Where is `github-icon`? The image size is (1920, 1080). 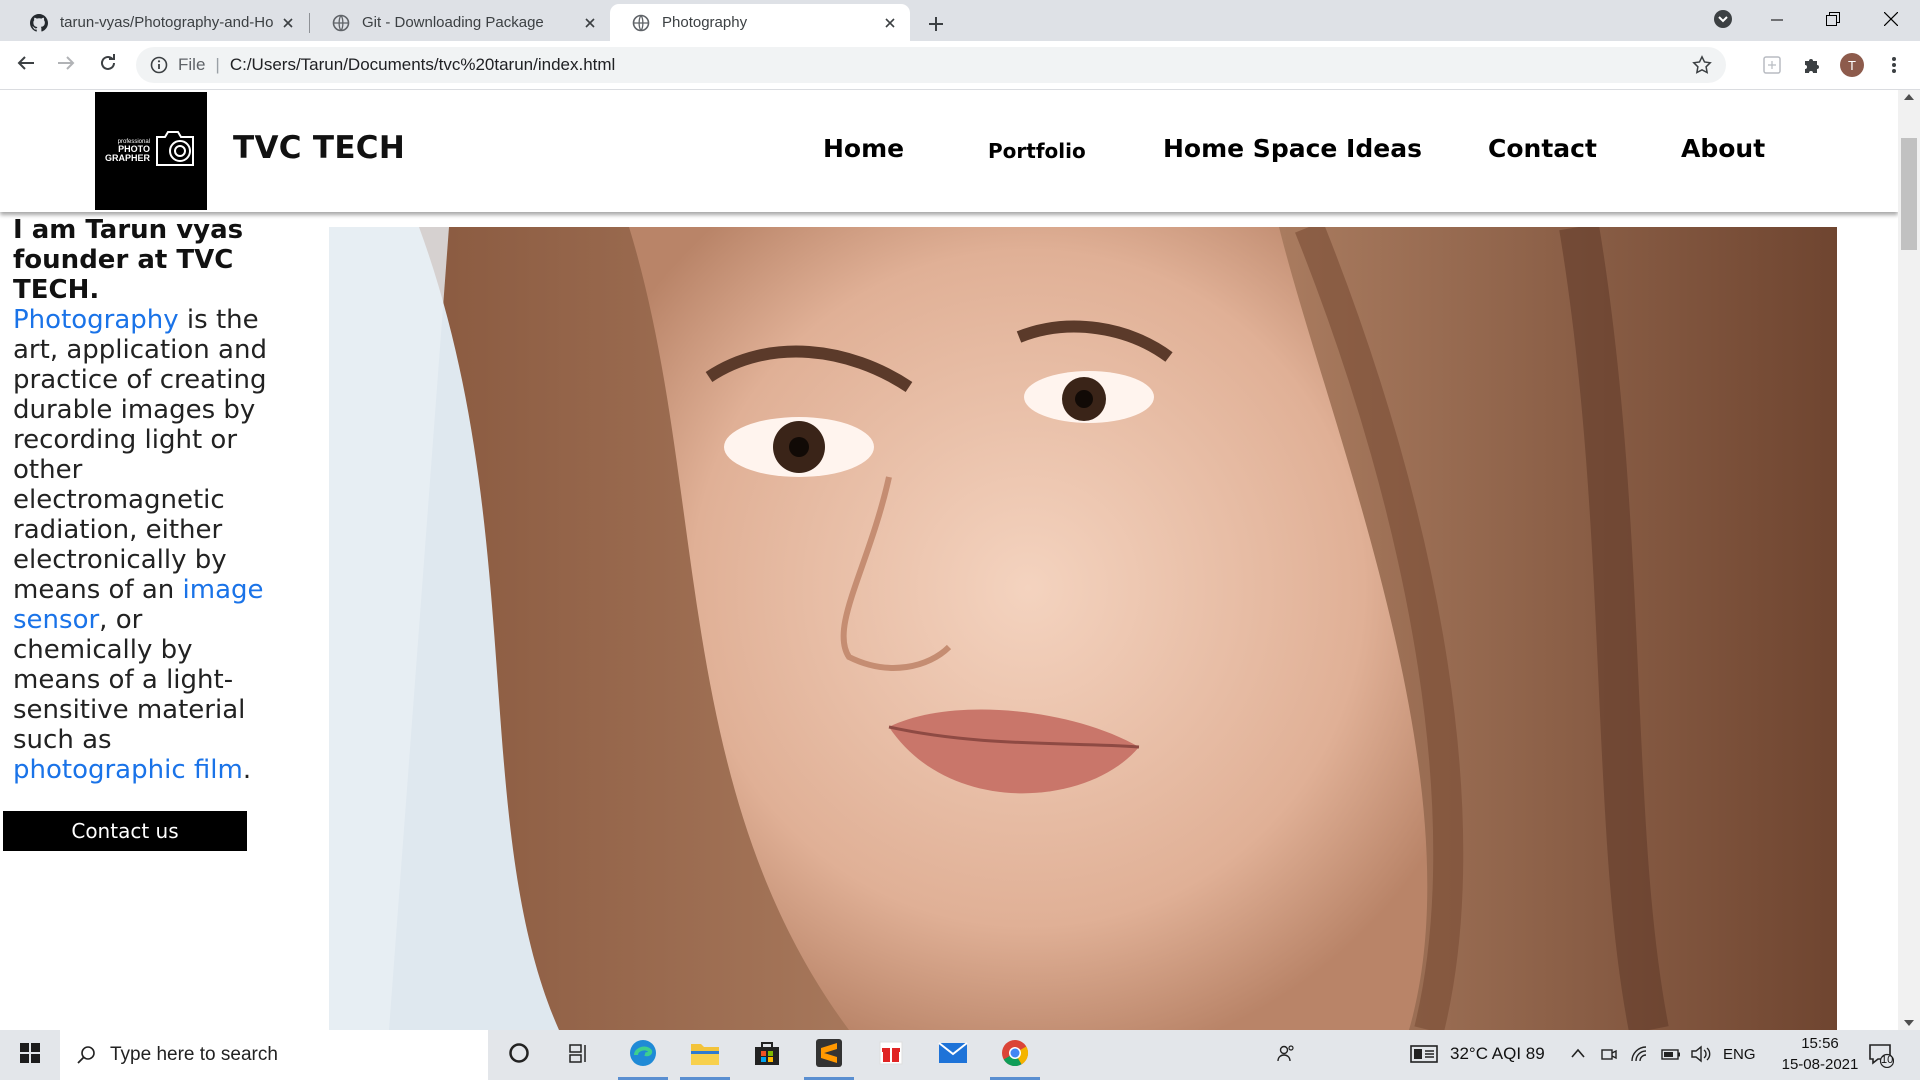 github-icon is located at coordinates (39, 22).